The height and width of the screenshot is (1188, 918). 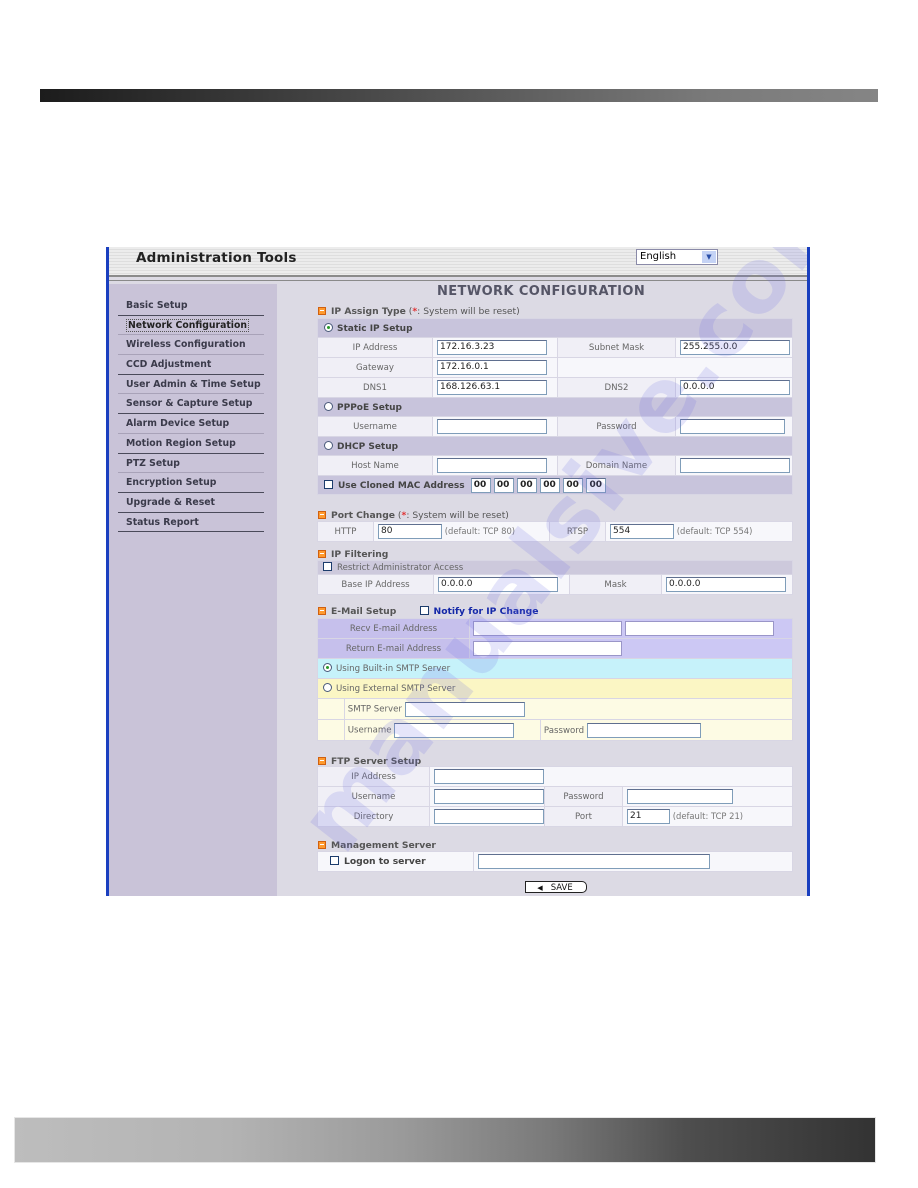 What do you see at coordinates (363, 515) in the screenshot?
I see `section-title: Port Change` at bounding box center [363, 515].